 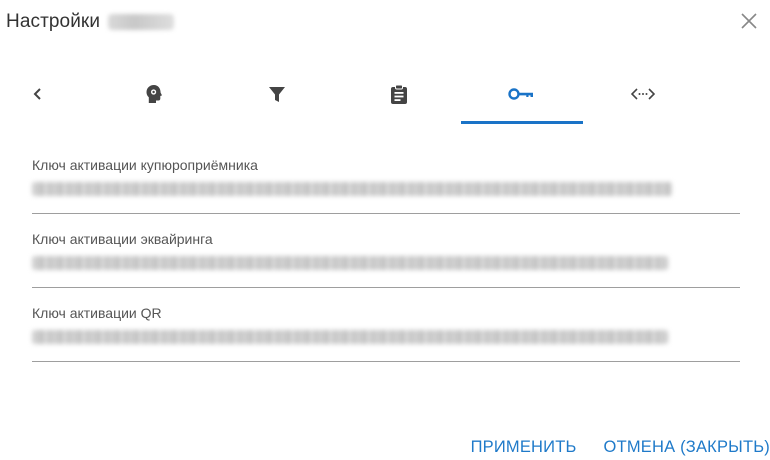 I want to click on tab-filter, so click(x=277, y=94).